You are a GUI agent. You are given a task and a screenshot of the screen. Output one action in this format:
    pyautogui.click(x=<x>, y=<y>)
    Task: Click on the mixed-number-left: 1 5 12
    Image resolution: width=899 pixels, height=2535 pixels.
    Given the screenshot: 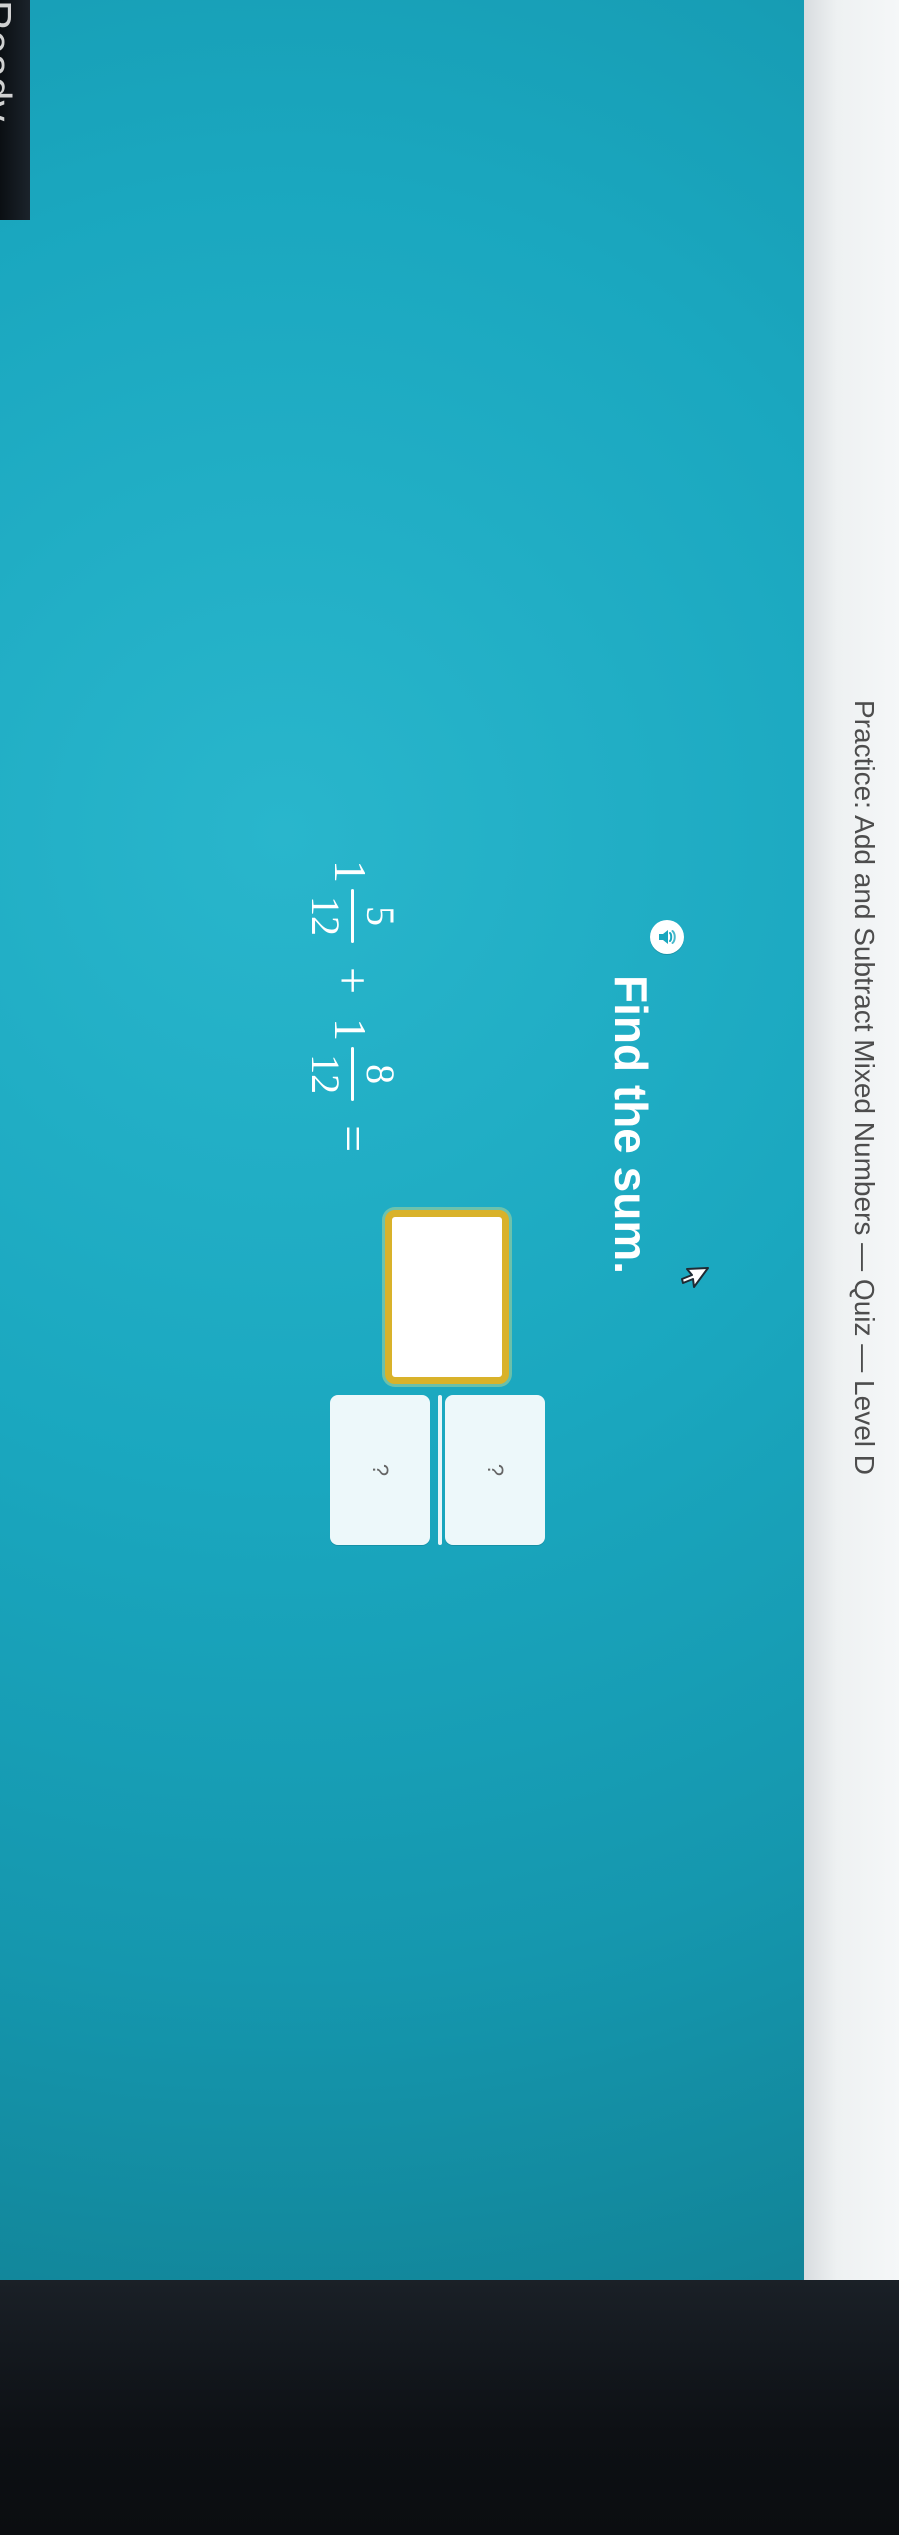 What is the action you would take?
    pyautogui.click(x=353, y=901)
    